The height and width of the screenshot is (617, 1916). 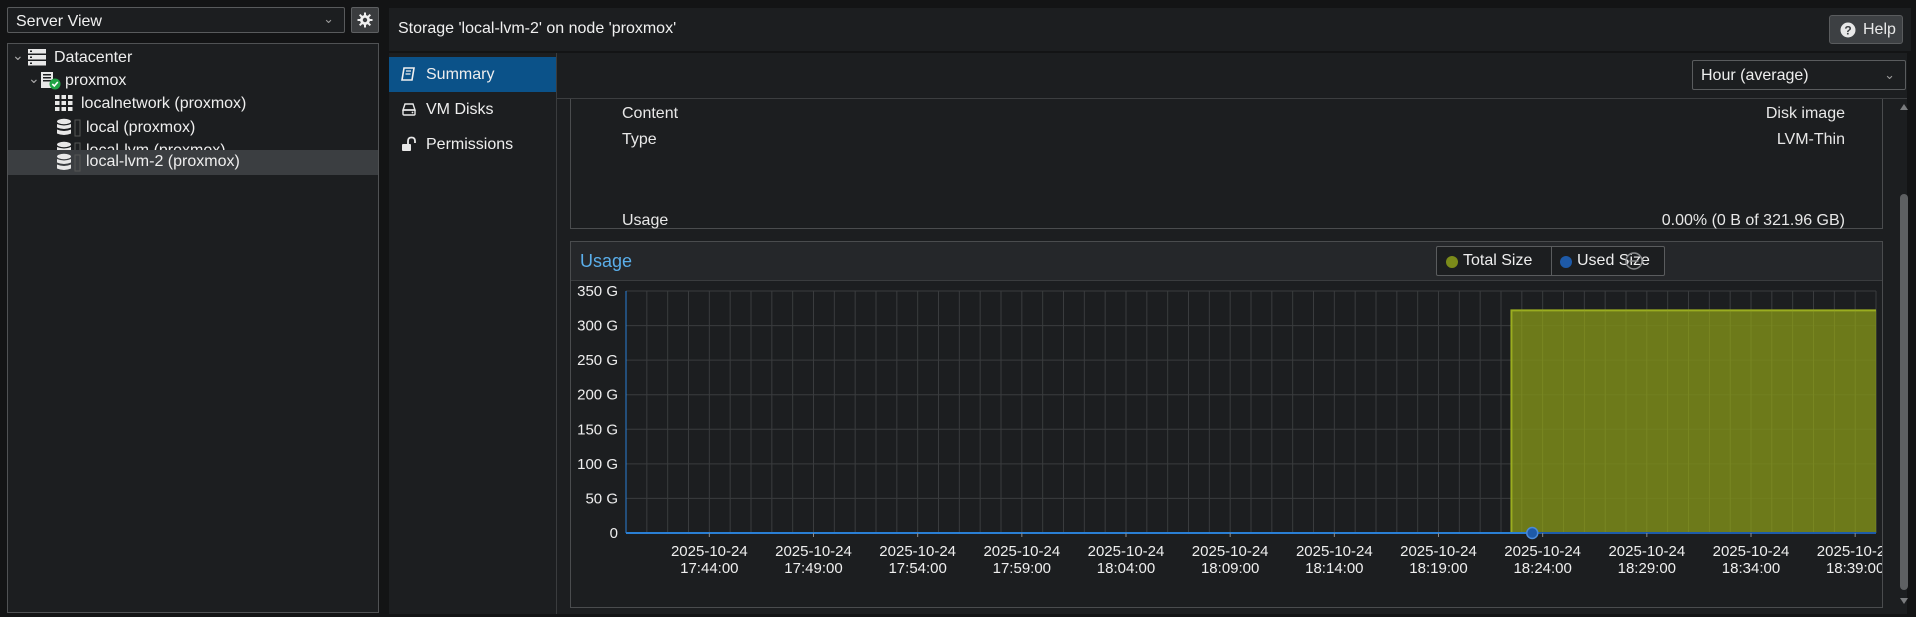 I want to click on book-icon, so click(x=408, y=74).